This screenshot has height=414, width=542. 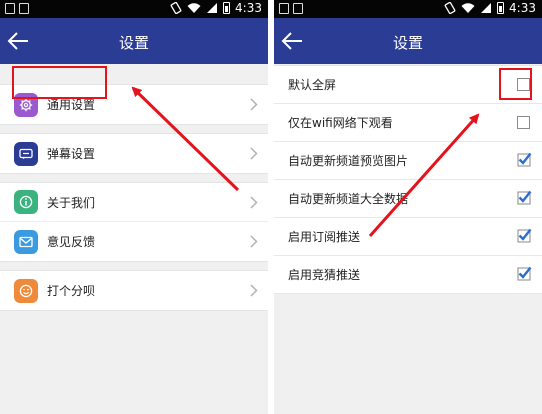 What do you see at coordinates (71, 154) in the screenshot?
I see `menu-item-label: 弹幕设置` at bounding box center [71, 154].